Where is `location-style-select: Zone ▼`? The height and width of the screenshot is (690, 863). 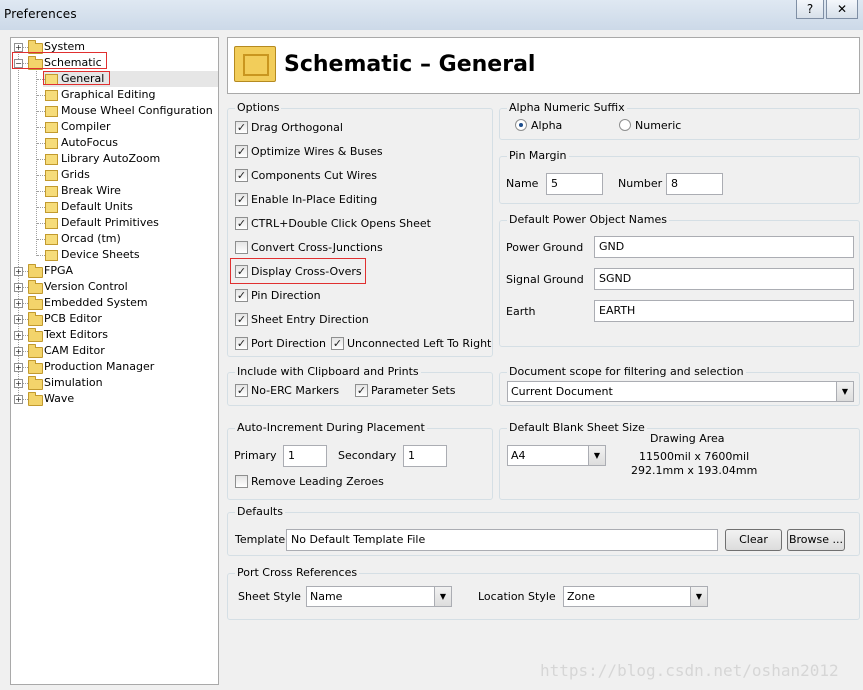
location-style-select: Zone ▼ is located at coordinates (635, 596).